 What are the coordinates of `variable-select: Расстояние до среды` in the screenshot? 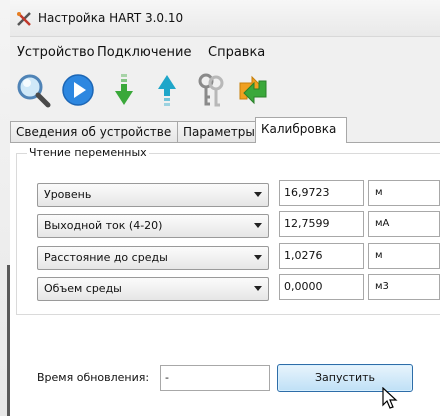 It's located at (153, 258).